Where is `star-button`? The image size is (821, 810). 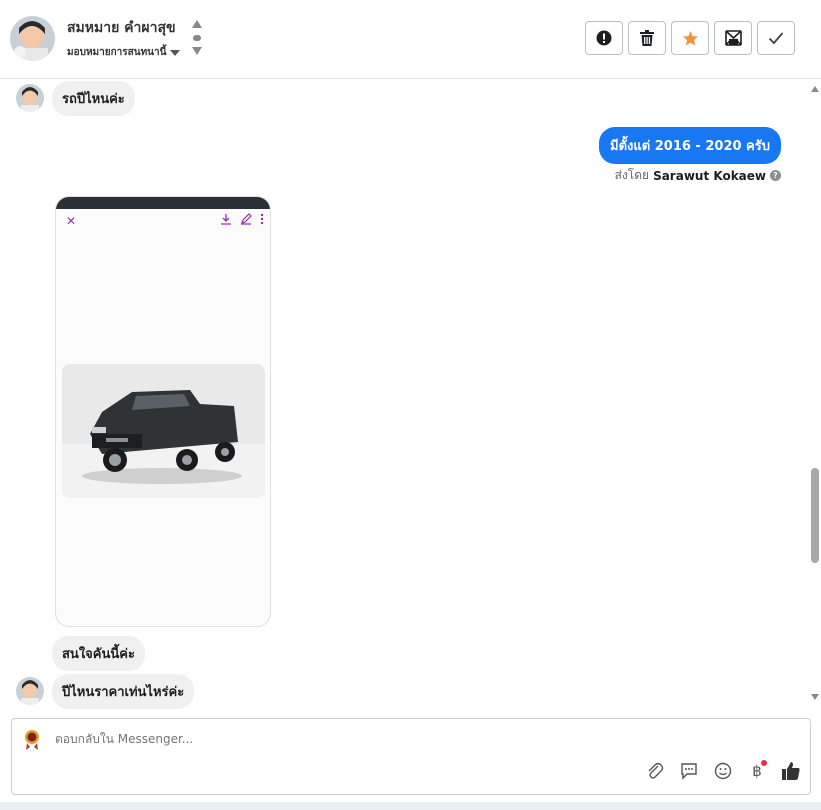
star-button is located at coordinates (690, 38).